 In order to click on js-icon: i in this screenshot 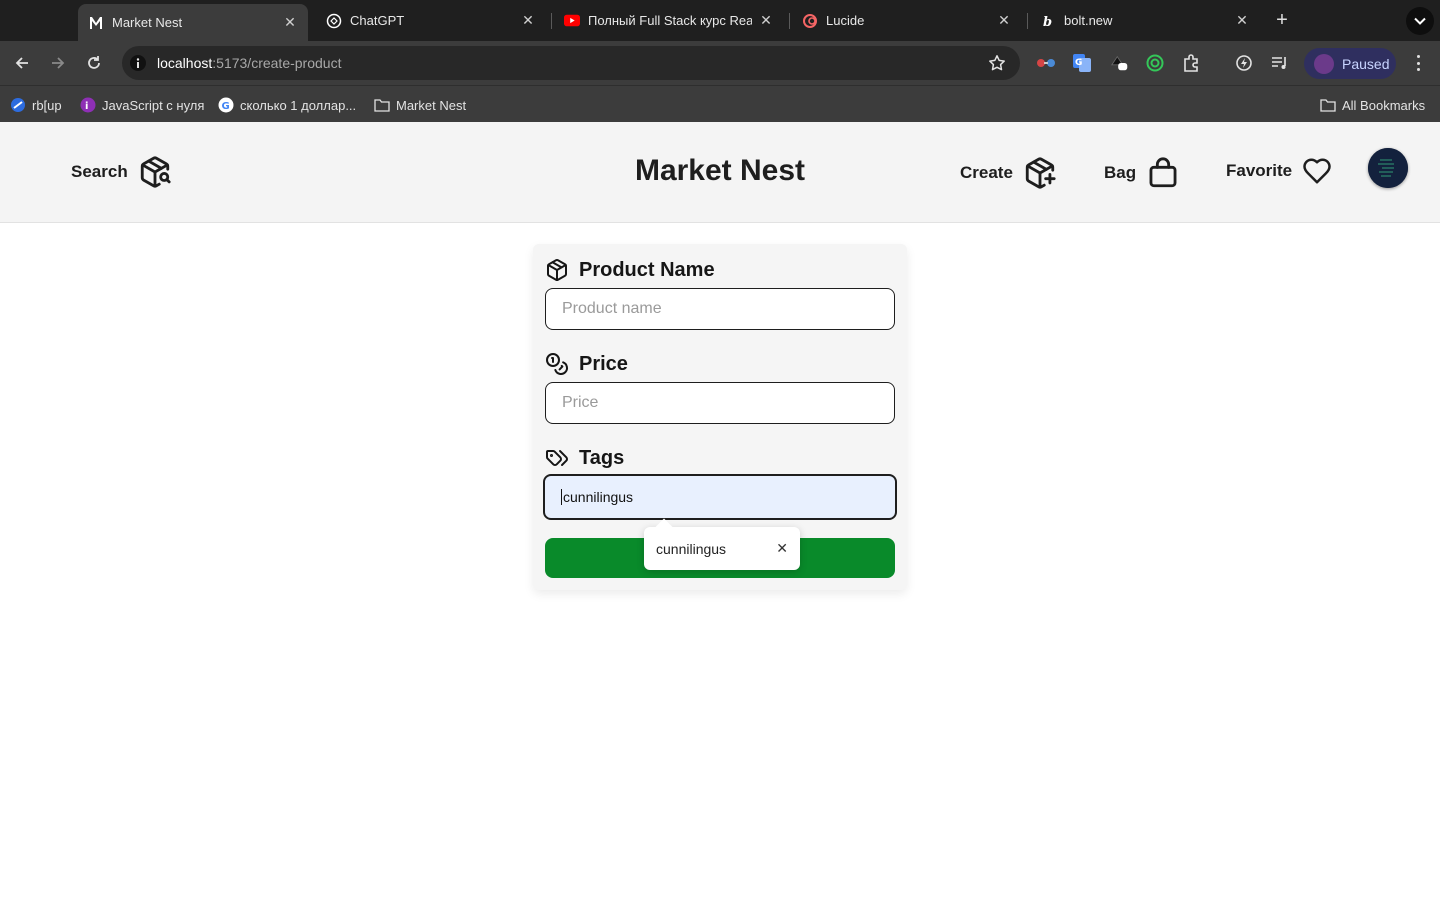, I will do `click(88, 105)`.